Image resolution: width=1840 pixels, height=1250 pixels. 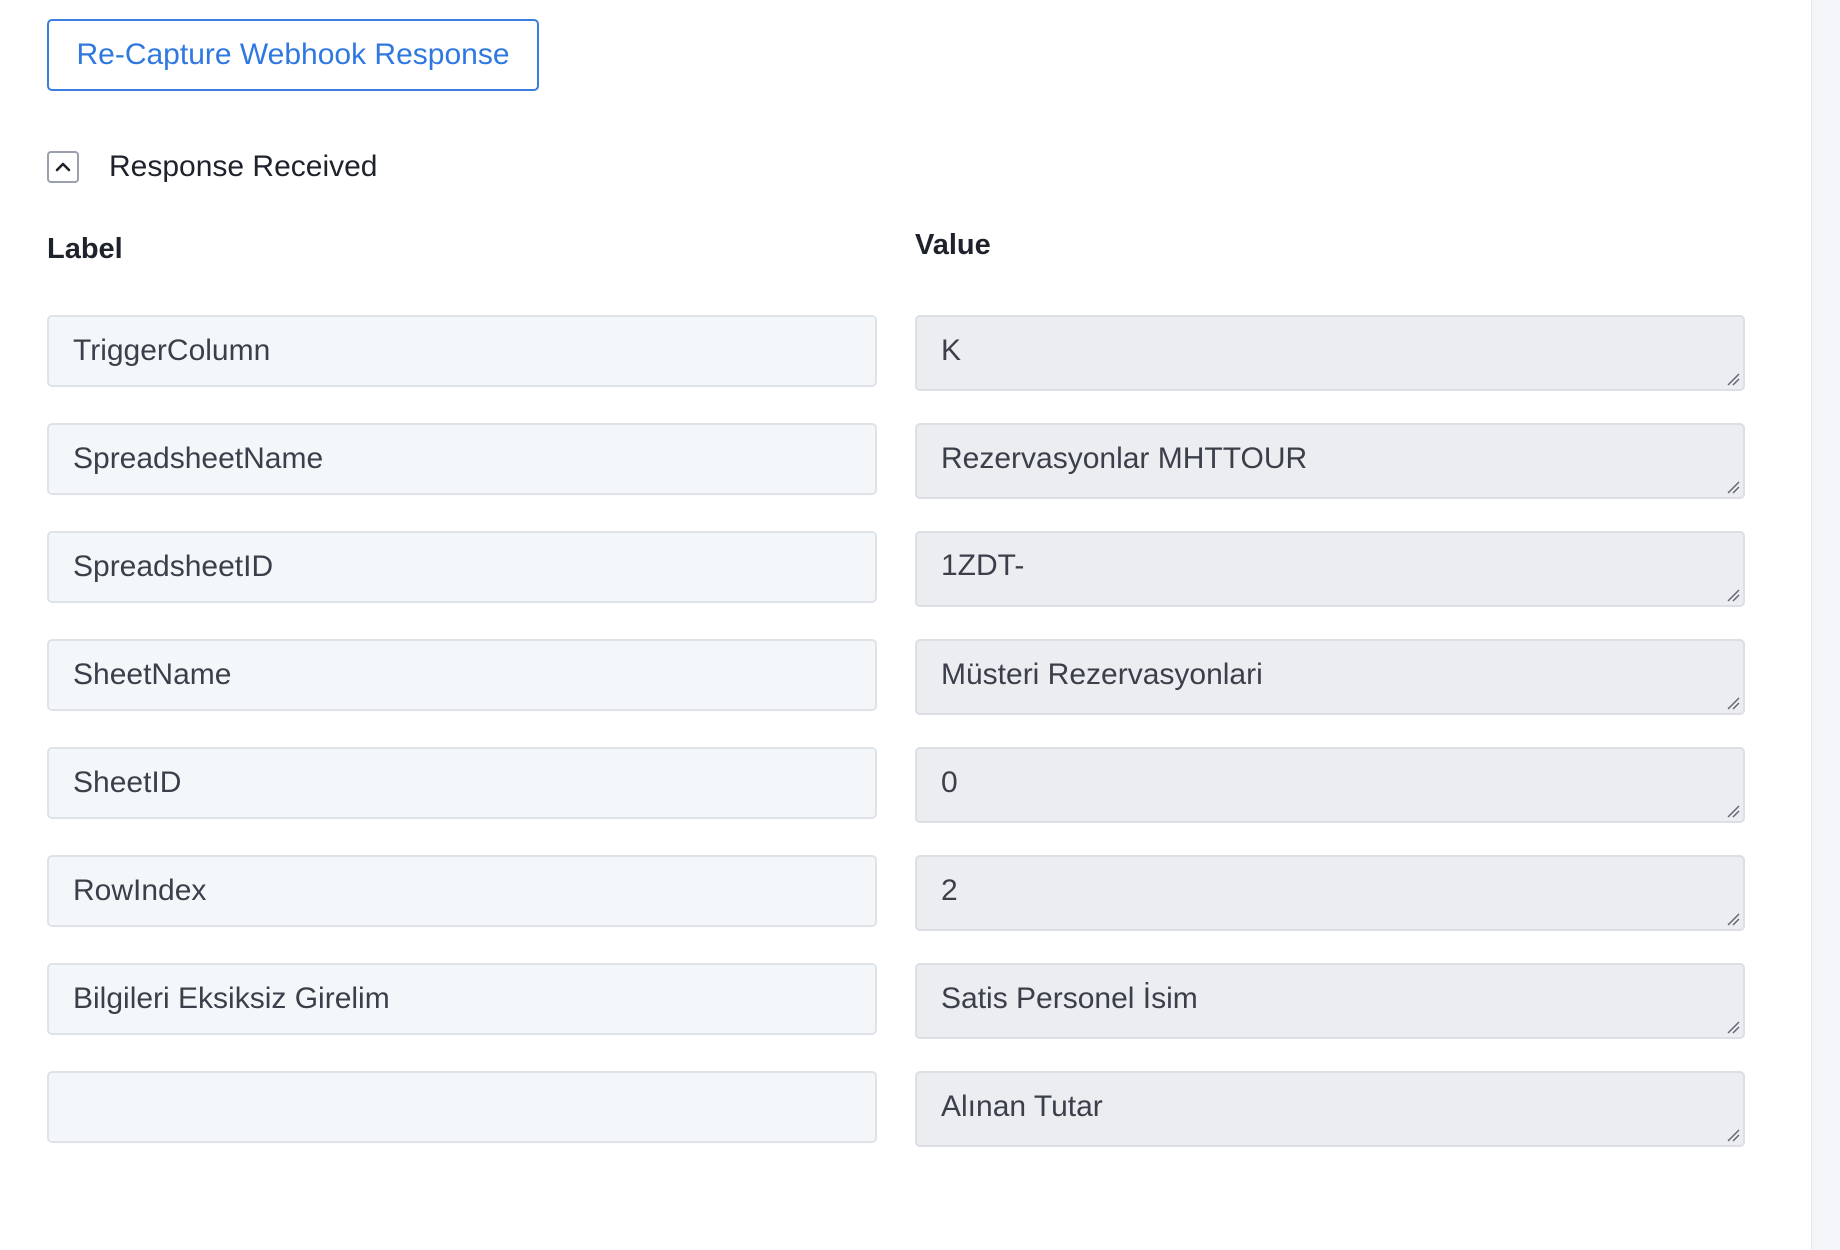 I want to click on response-received-header: Response Received, so click(x=897, y=167).